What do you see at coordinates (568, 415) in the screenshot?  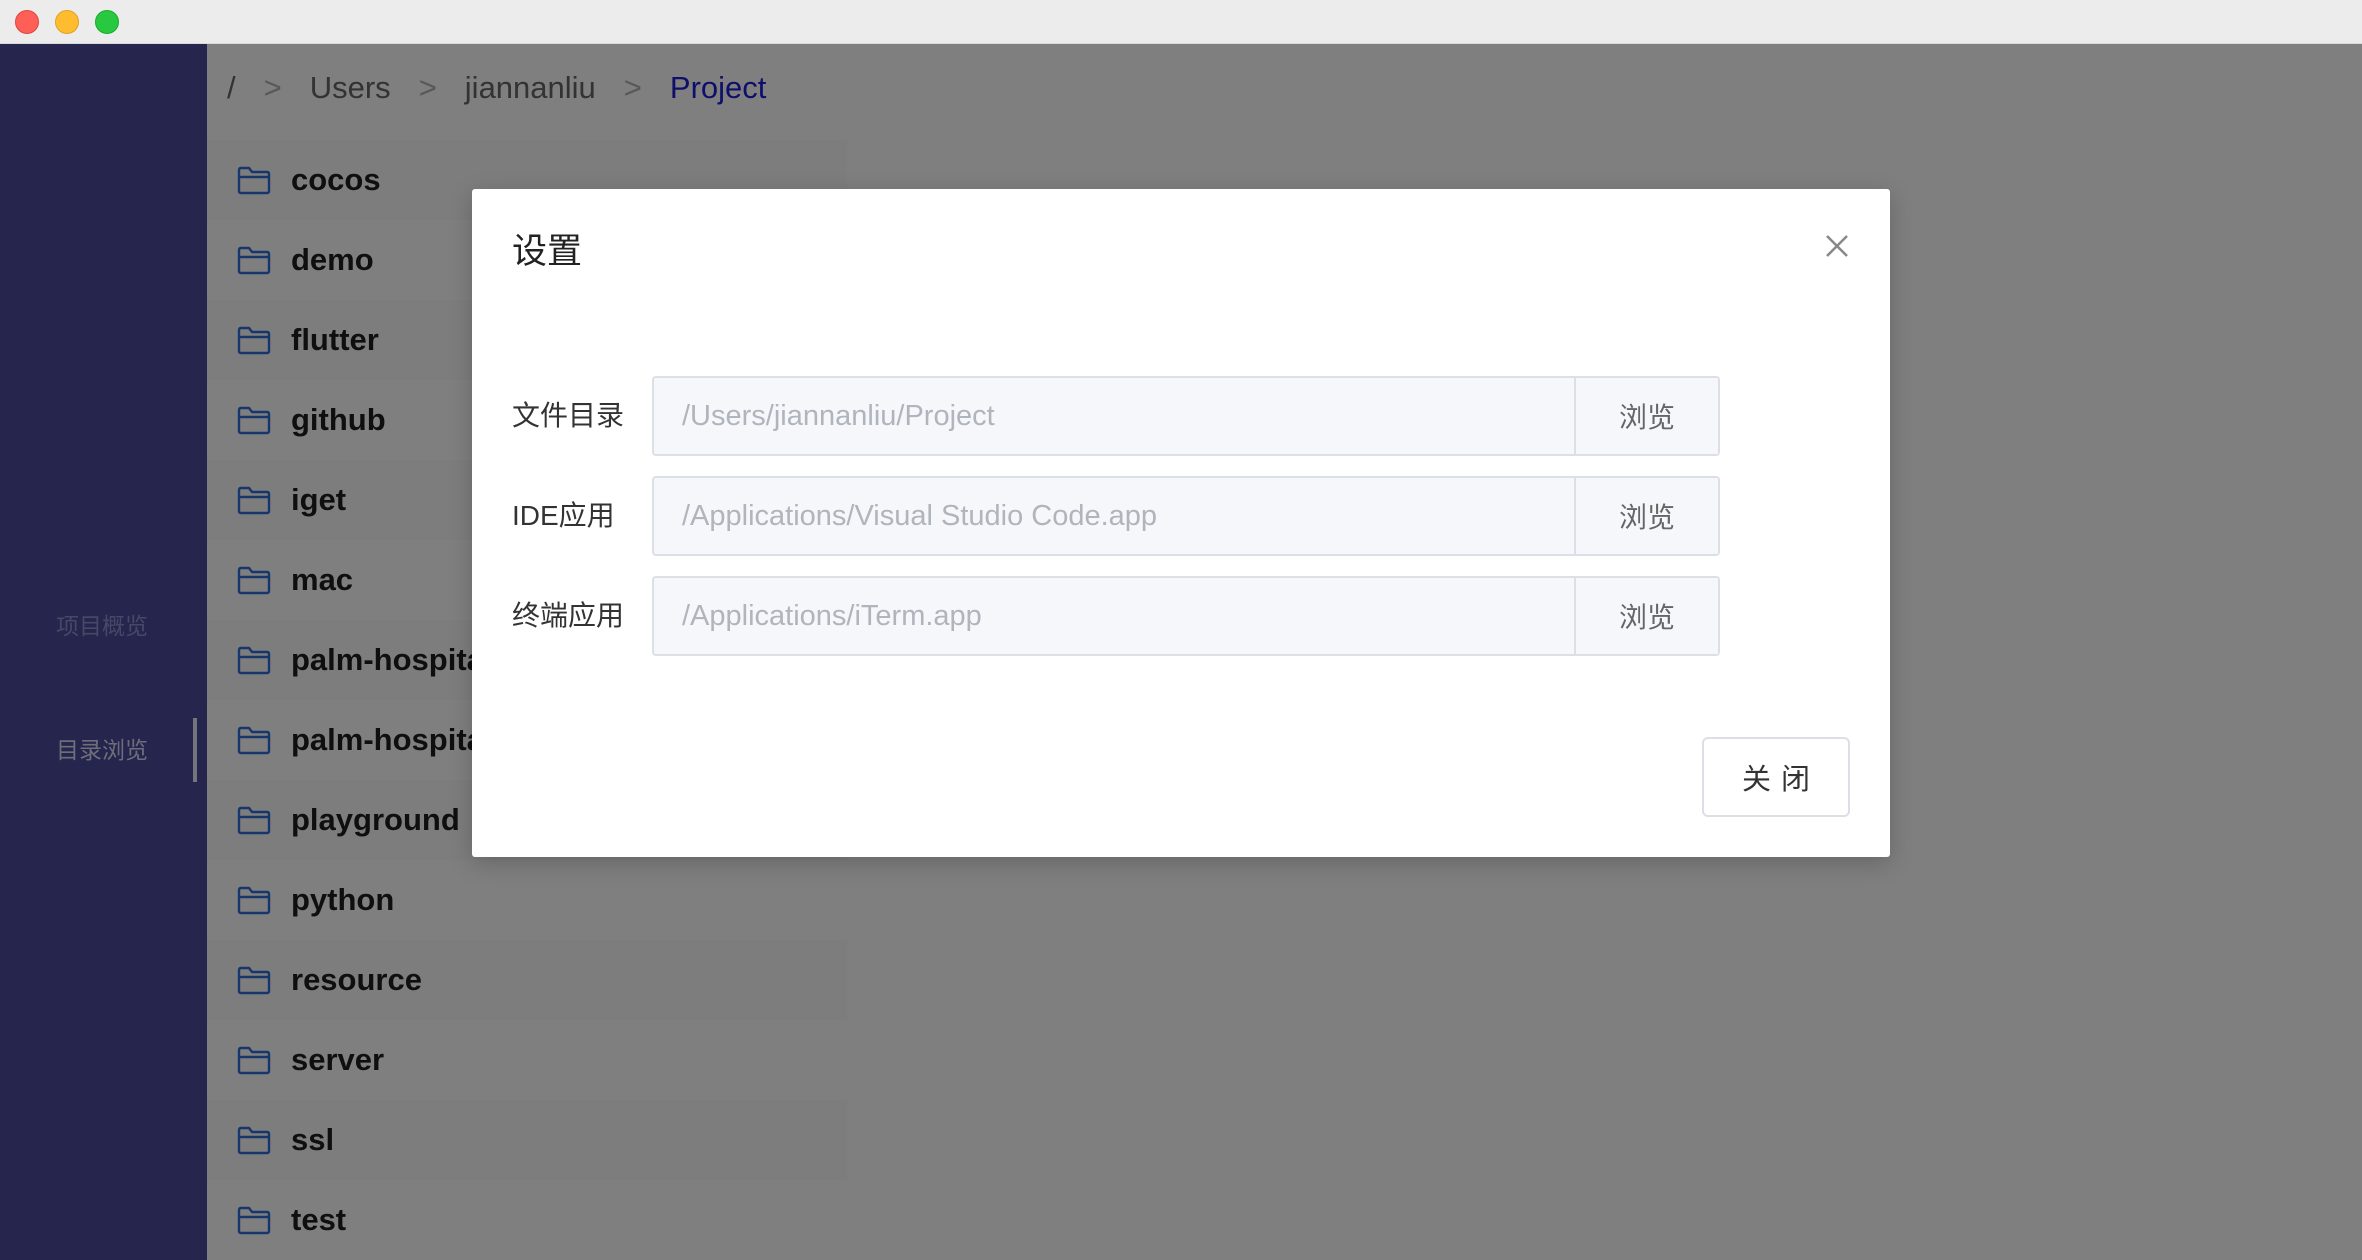 I see `directory-label: 文件目录` at bounding box center [568, 415].